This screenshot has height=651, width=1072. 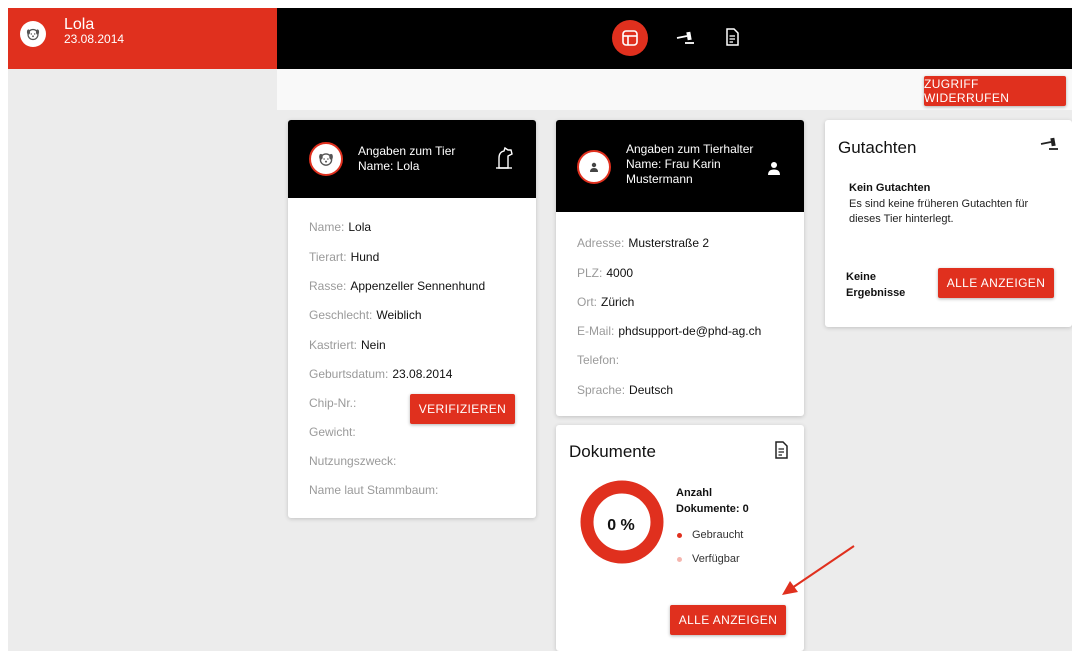 I want to click on field-breed: Rasse: Appenzeller Sennenhund, so click(x=397, y=286).